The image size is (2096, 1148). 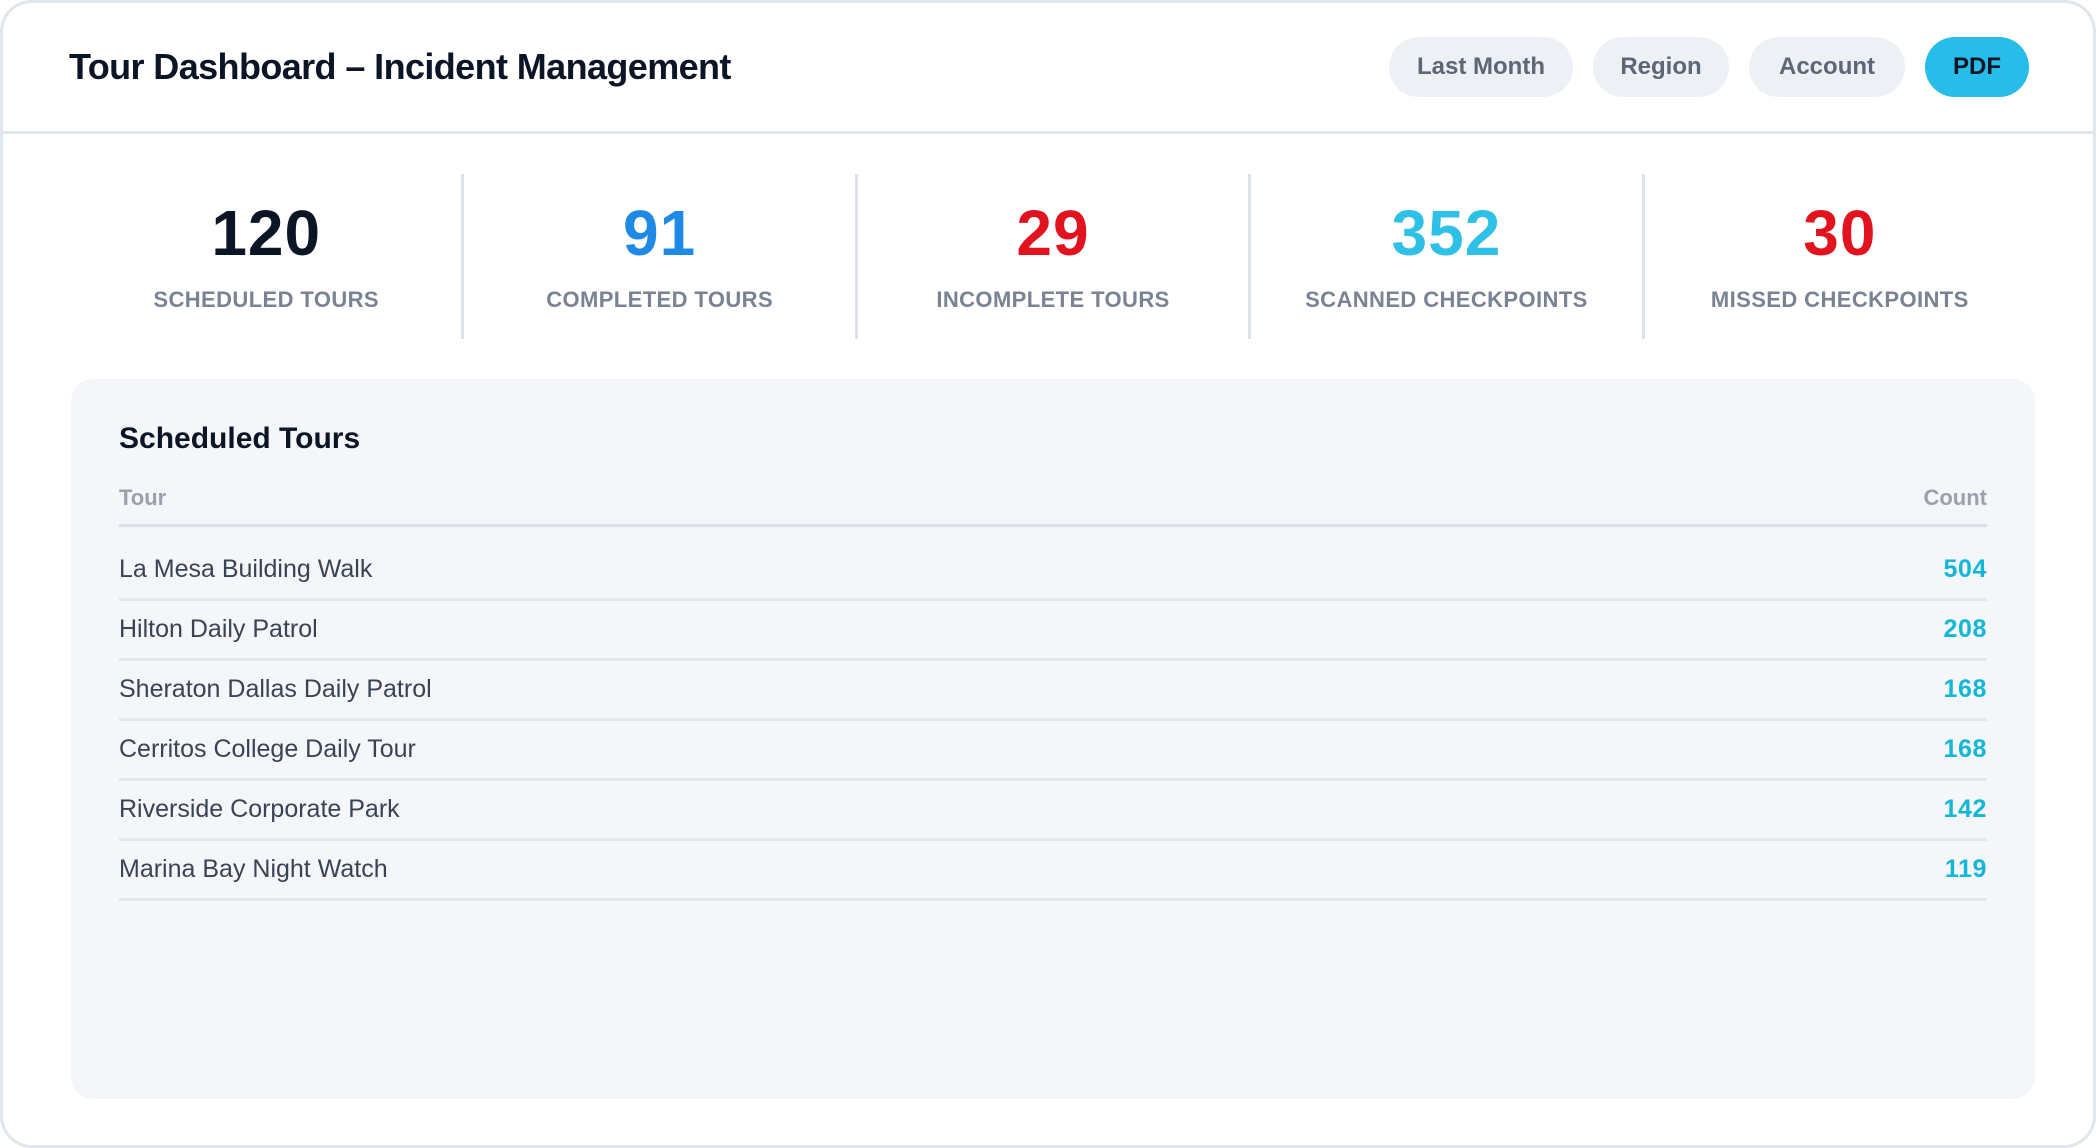 I want to click on tour-count: 504, so click(x=1965, y=569).